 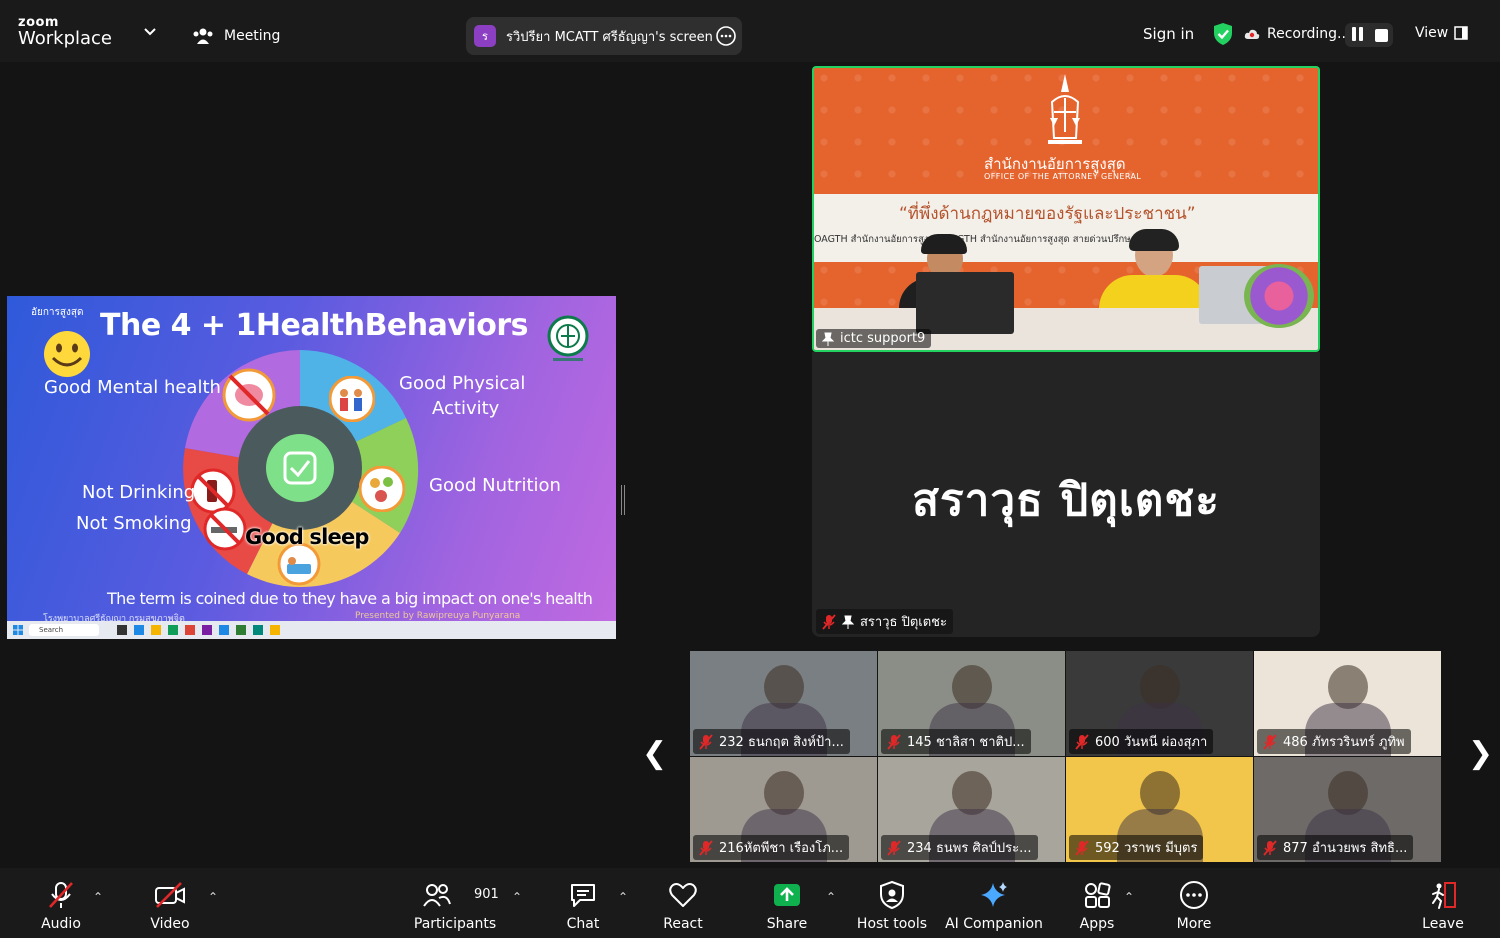 I want to click on participants-button: Participants, so click(x=455, y=903).